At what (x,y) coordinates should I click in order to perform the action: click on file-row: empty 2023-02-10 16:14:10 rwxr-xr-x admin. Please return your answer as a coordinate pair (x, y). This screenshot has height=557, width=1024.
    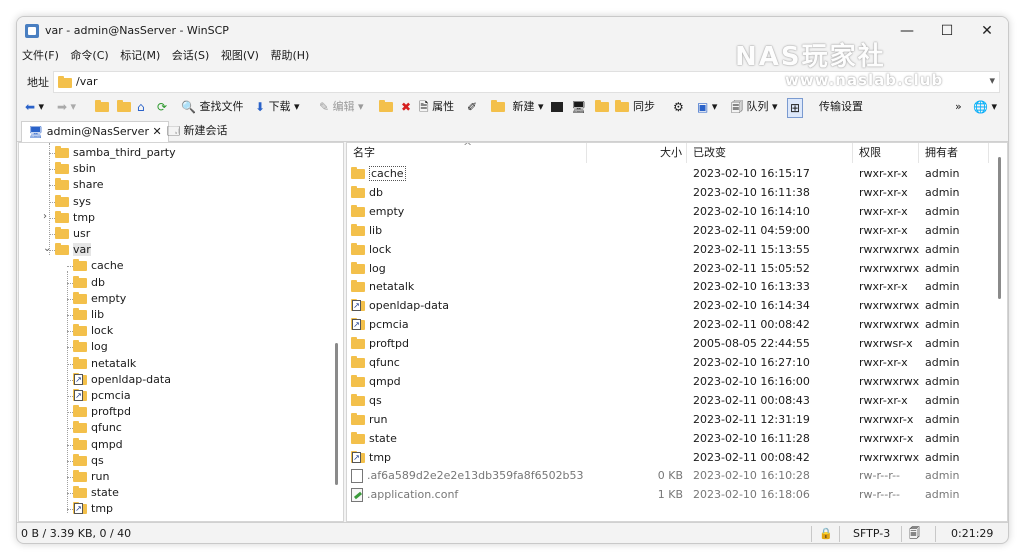
    Looking at the image, I should click on (667, 211).